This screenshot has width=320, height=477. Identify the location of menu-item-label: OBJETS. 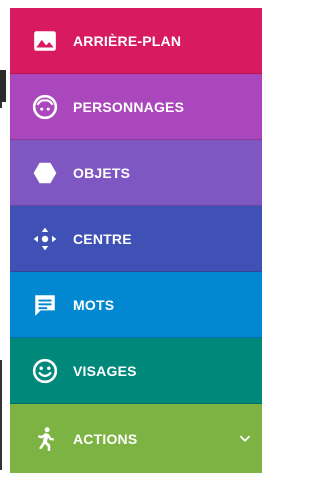
(102, 172).